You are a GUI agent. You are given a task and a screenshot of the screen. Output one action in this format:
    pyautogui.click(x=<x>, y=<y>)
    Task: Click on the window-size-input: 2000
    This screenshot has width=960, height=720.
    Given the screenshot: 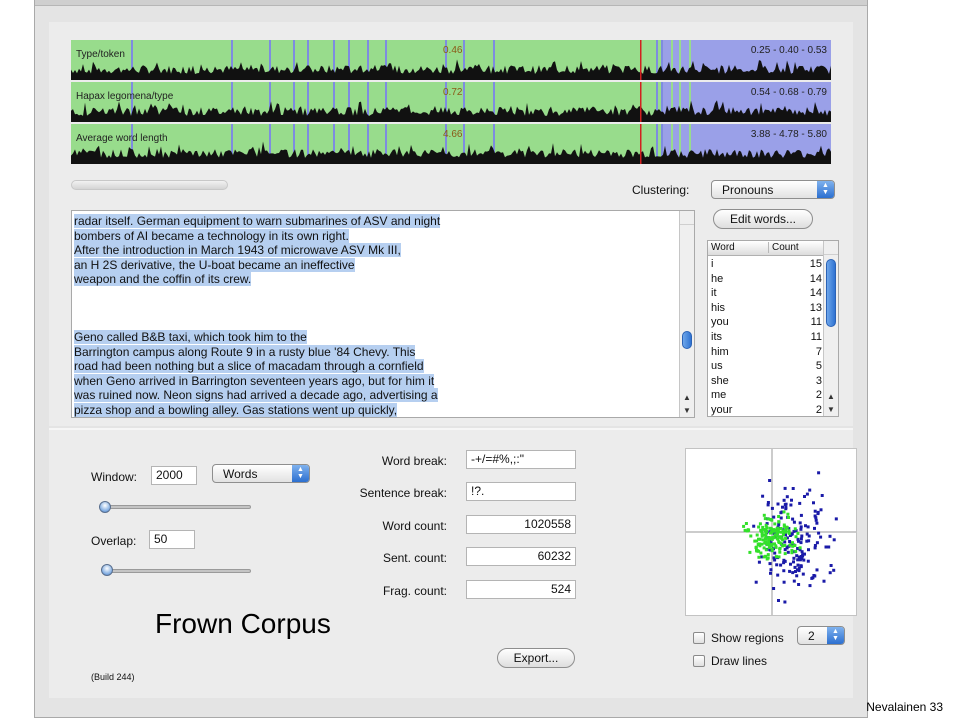 What is the action you would take?
    pyautogui.click(x=174, y=475)
    